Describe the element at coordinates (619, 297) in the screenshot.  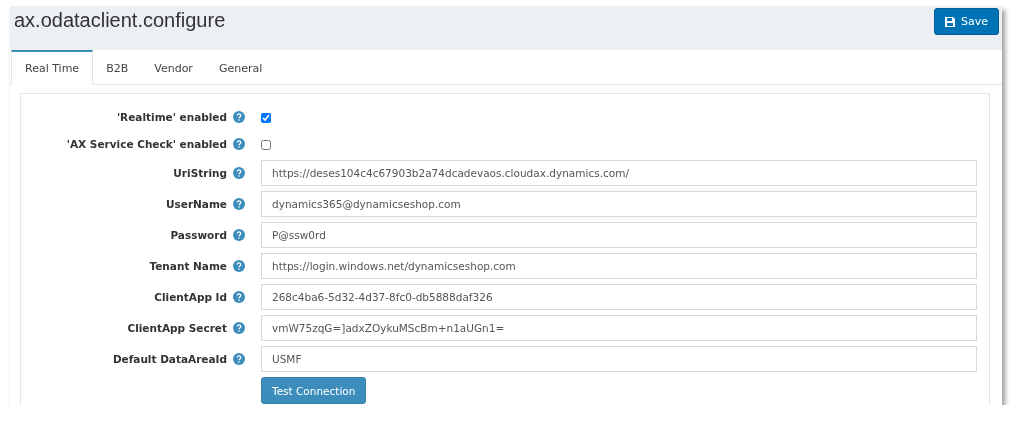
I see `text-field: 268c4ba6-5d32-4d37-8fc0-db5888daf326` at that location.